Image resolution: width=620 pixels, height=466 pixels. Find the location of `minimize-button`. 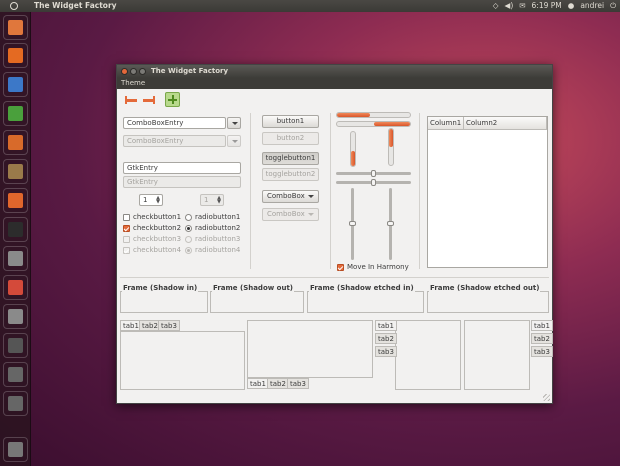

minimize-button is located at coordinates (133, 71).